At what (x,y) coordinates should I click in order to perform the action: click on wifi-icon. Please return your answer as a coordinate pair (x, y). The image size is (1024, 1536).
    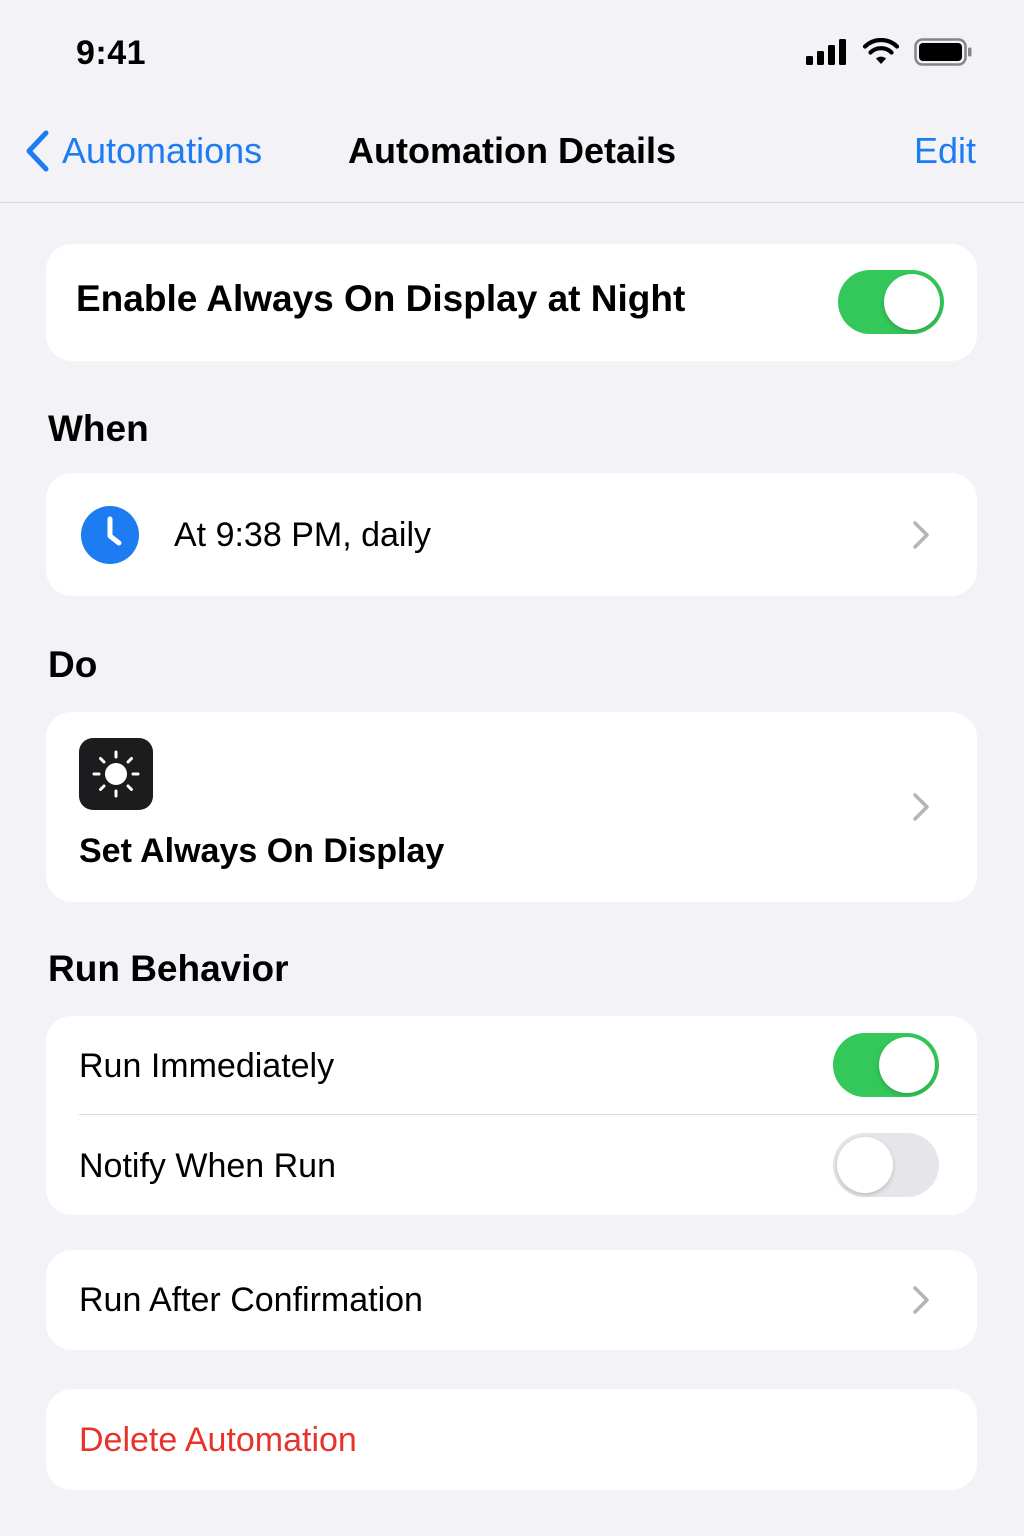
    Looking at the image, I should click on (881, 51).